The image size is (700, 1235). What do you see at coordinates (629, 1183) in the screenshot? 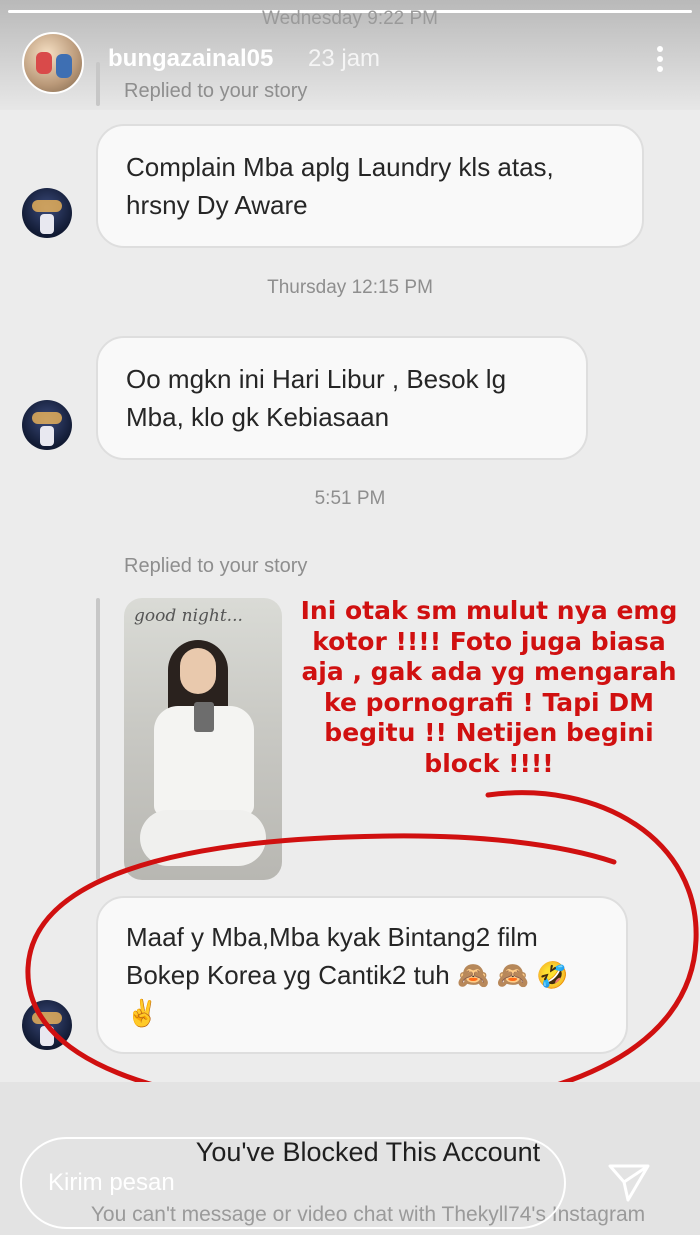
I see `send-icon` at bounding box center [629, 1183].